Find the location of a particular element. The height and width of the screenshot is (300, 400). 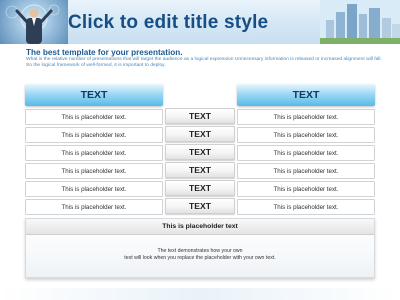

businessman-illustration is located at coordinates (32, 24).